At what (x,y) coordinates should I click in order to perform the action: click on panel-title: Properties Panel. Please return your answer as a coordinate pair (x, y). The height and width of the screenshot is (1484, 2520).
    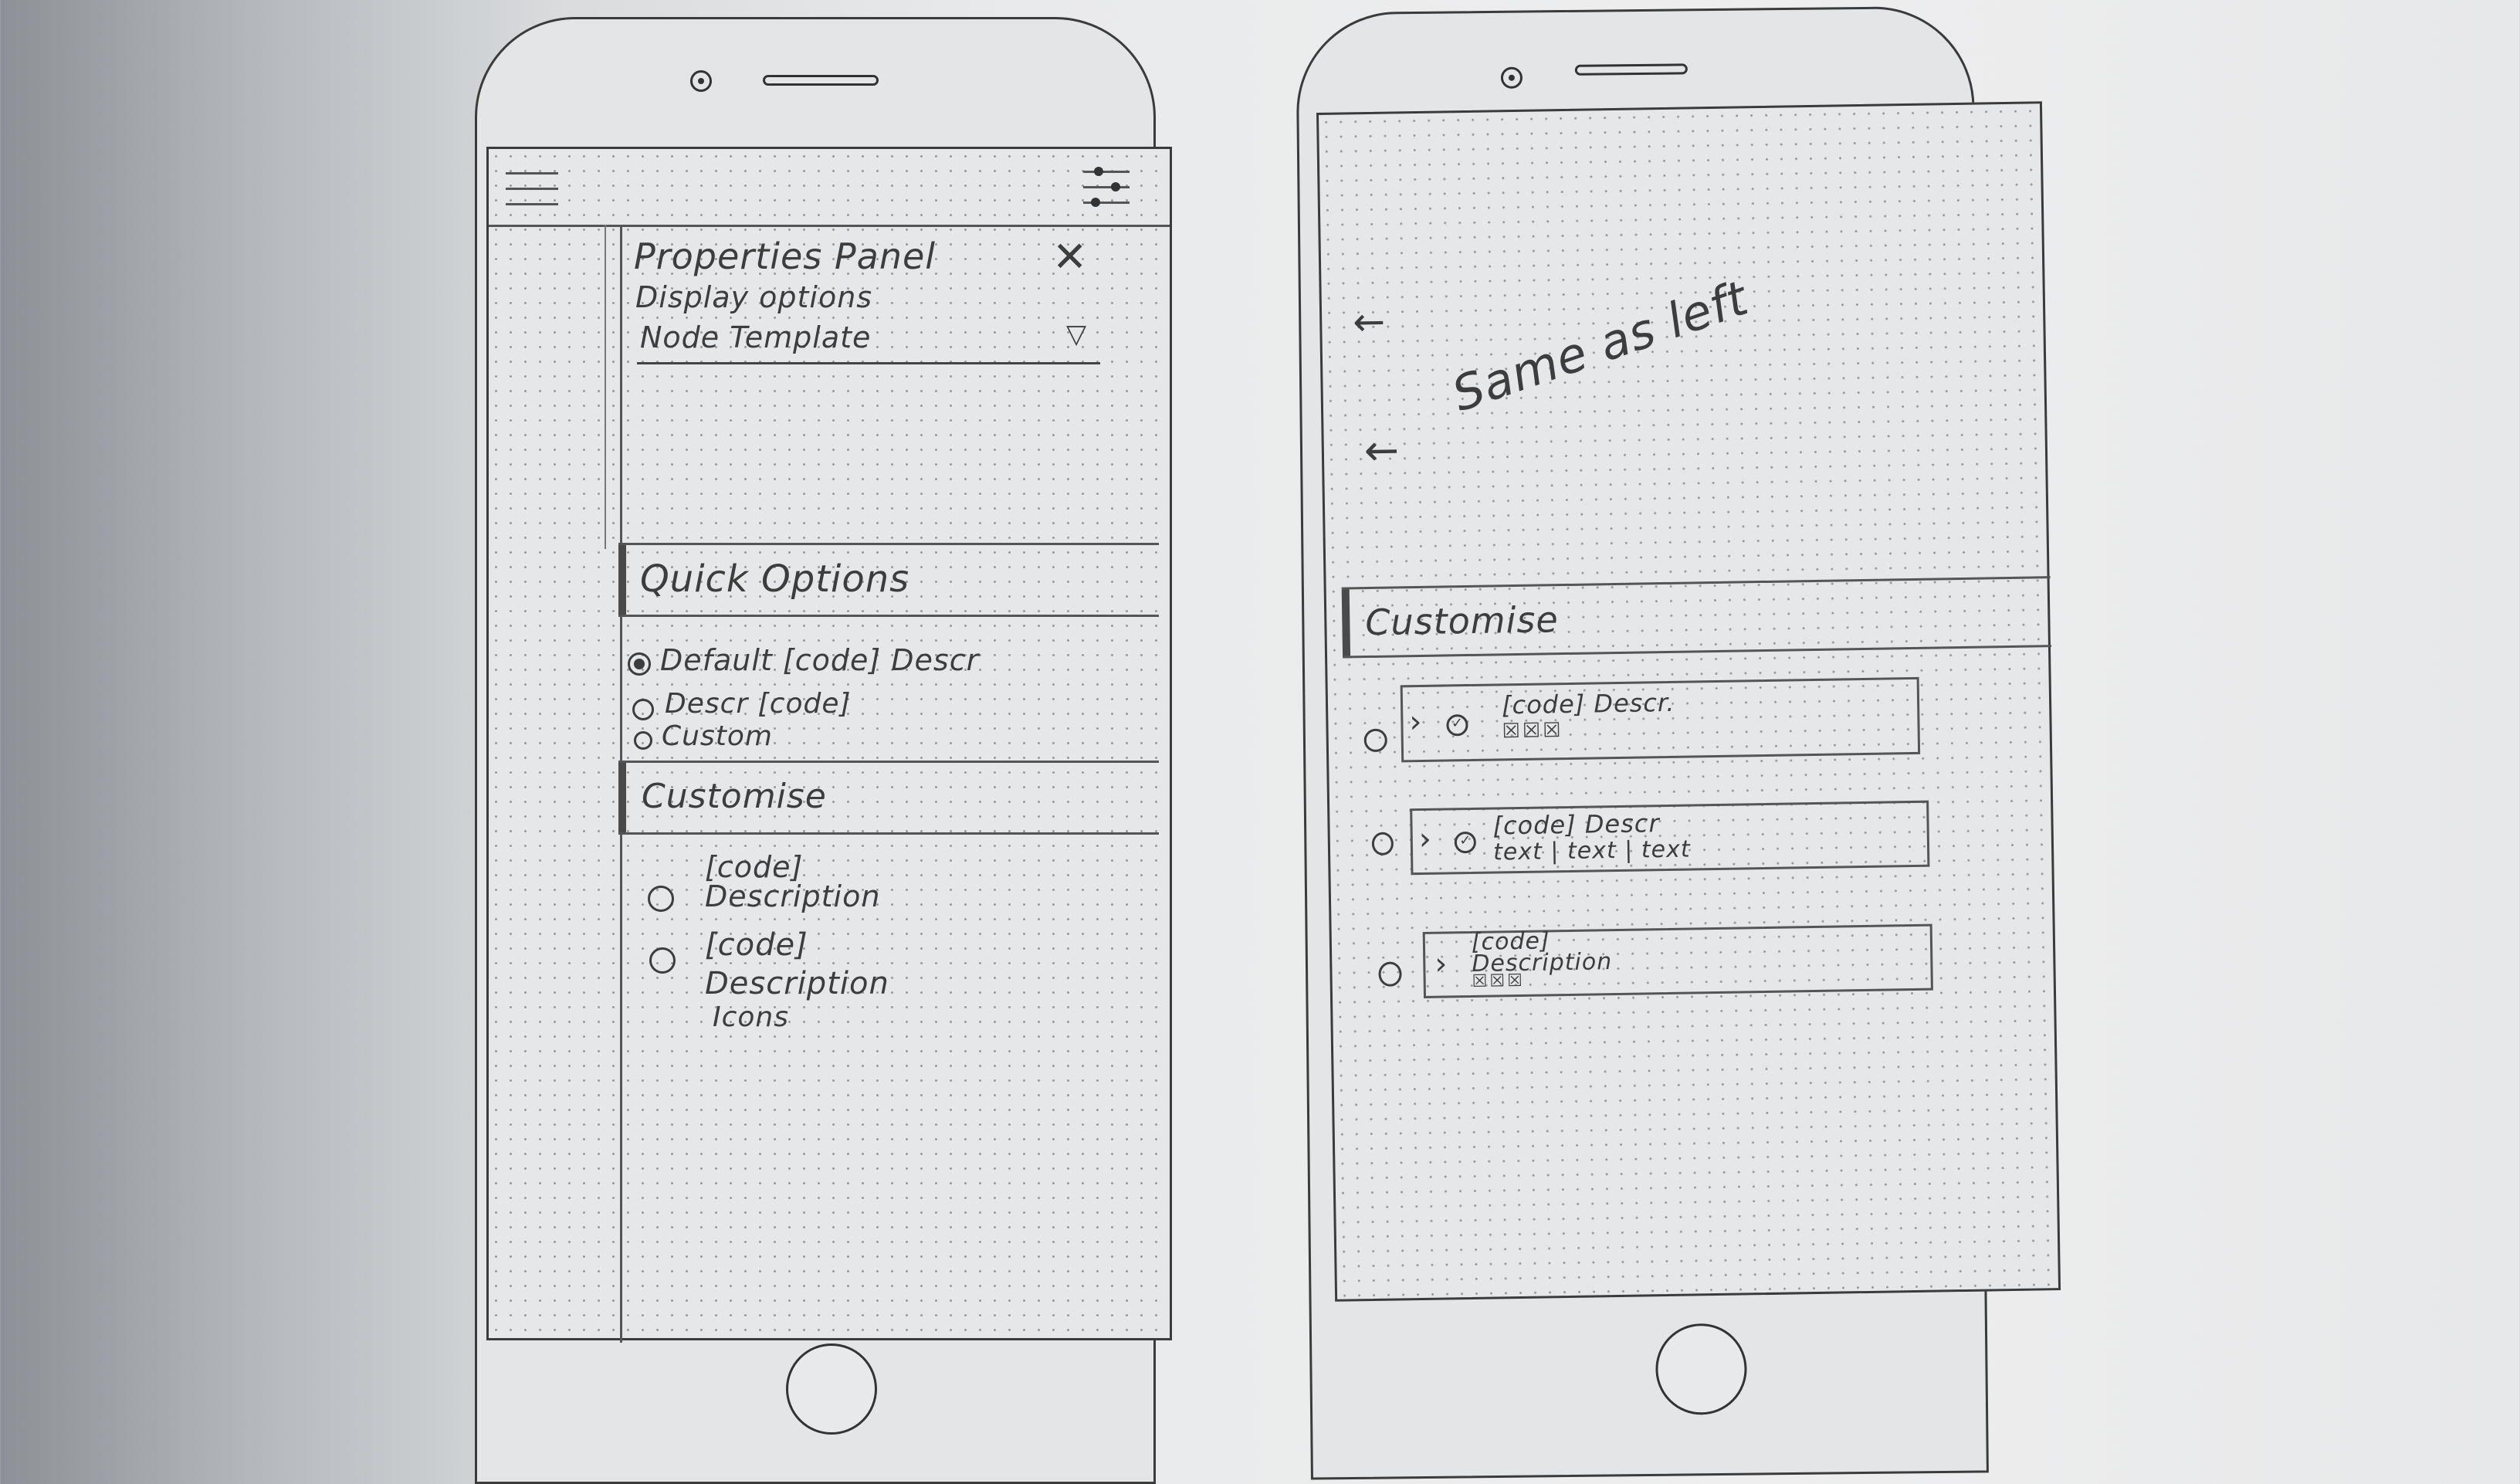
    Looking at the image, I should click on (786, 256).